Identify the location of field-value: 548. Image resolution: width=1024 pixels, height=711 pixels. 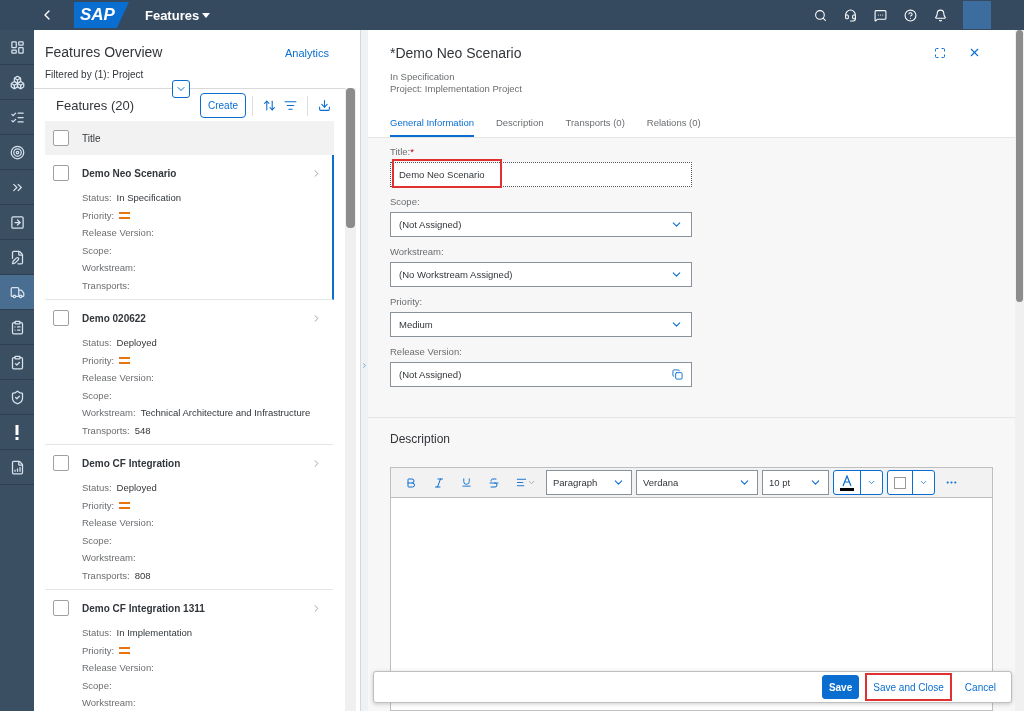
(142, 430).